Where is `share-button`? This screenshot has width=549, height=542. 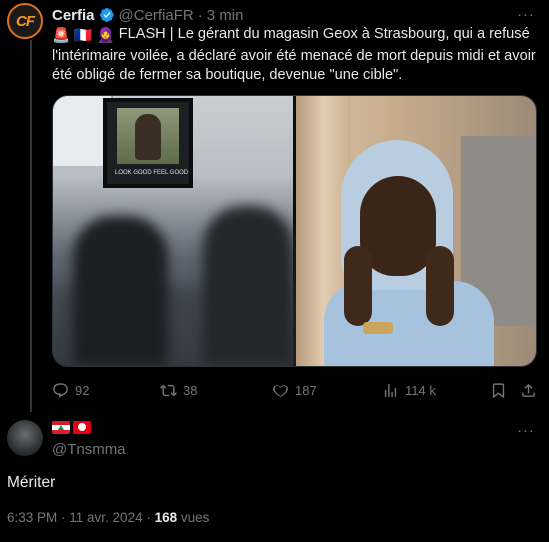 share-button is located at coordinates (531, 390).